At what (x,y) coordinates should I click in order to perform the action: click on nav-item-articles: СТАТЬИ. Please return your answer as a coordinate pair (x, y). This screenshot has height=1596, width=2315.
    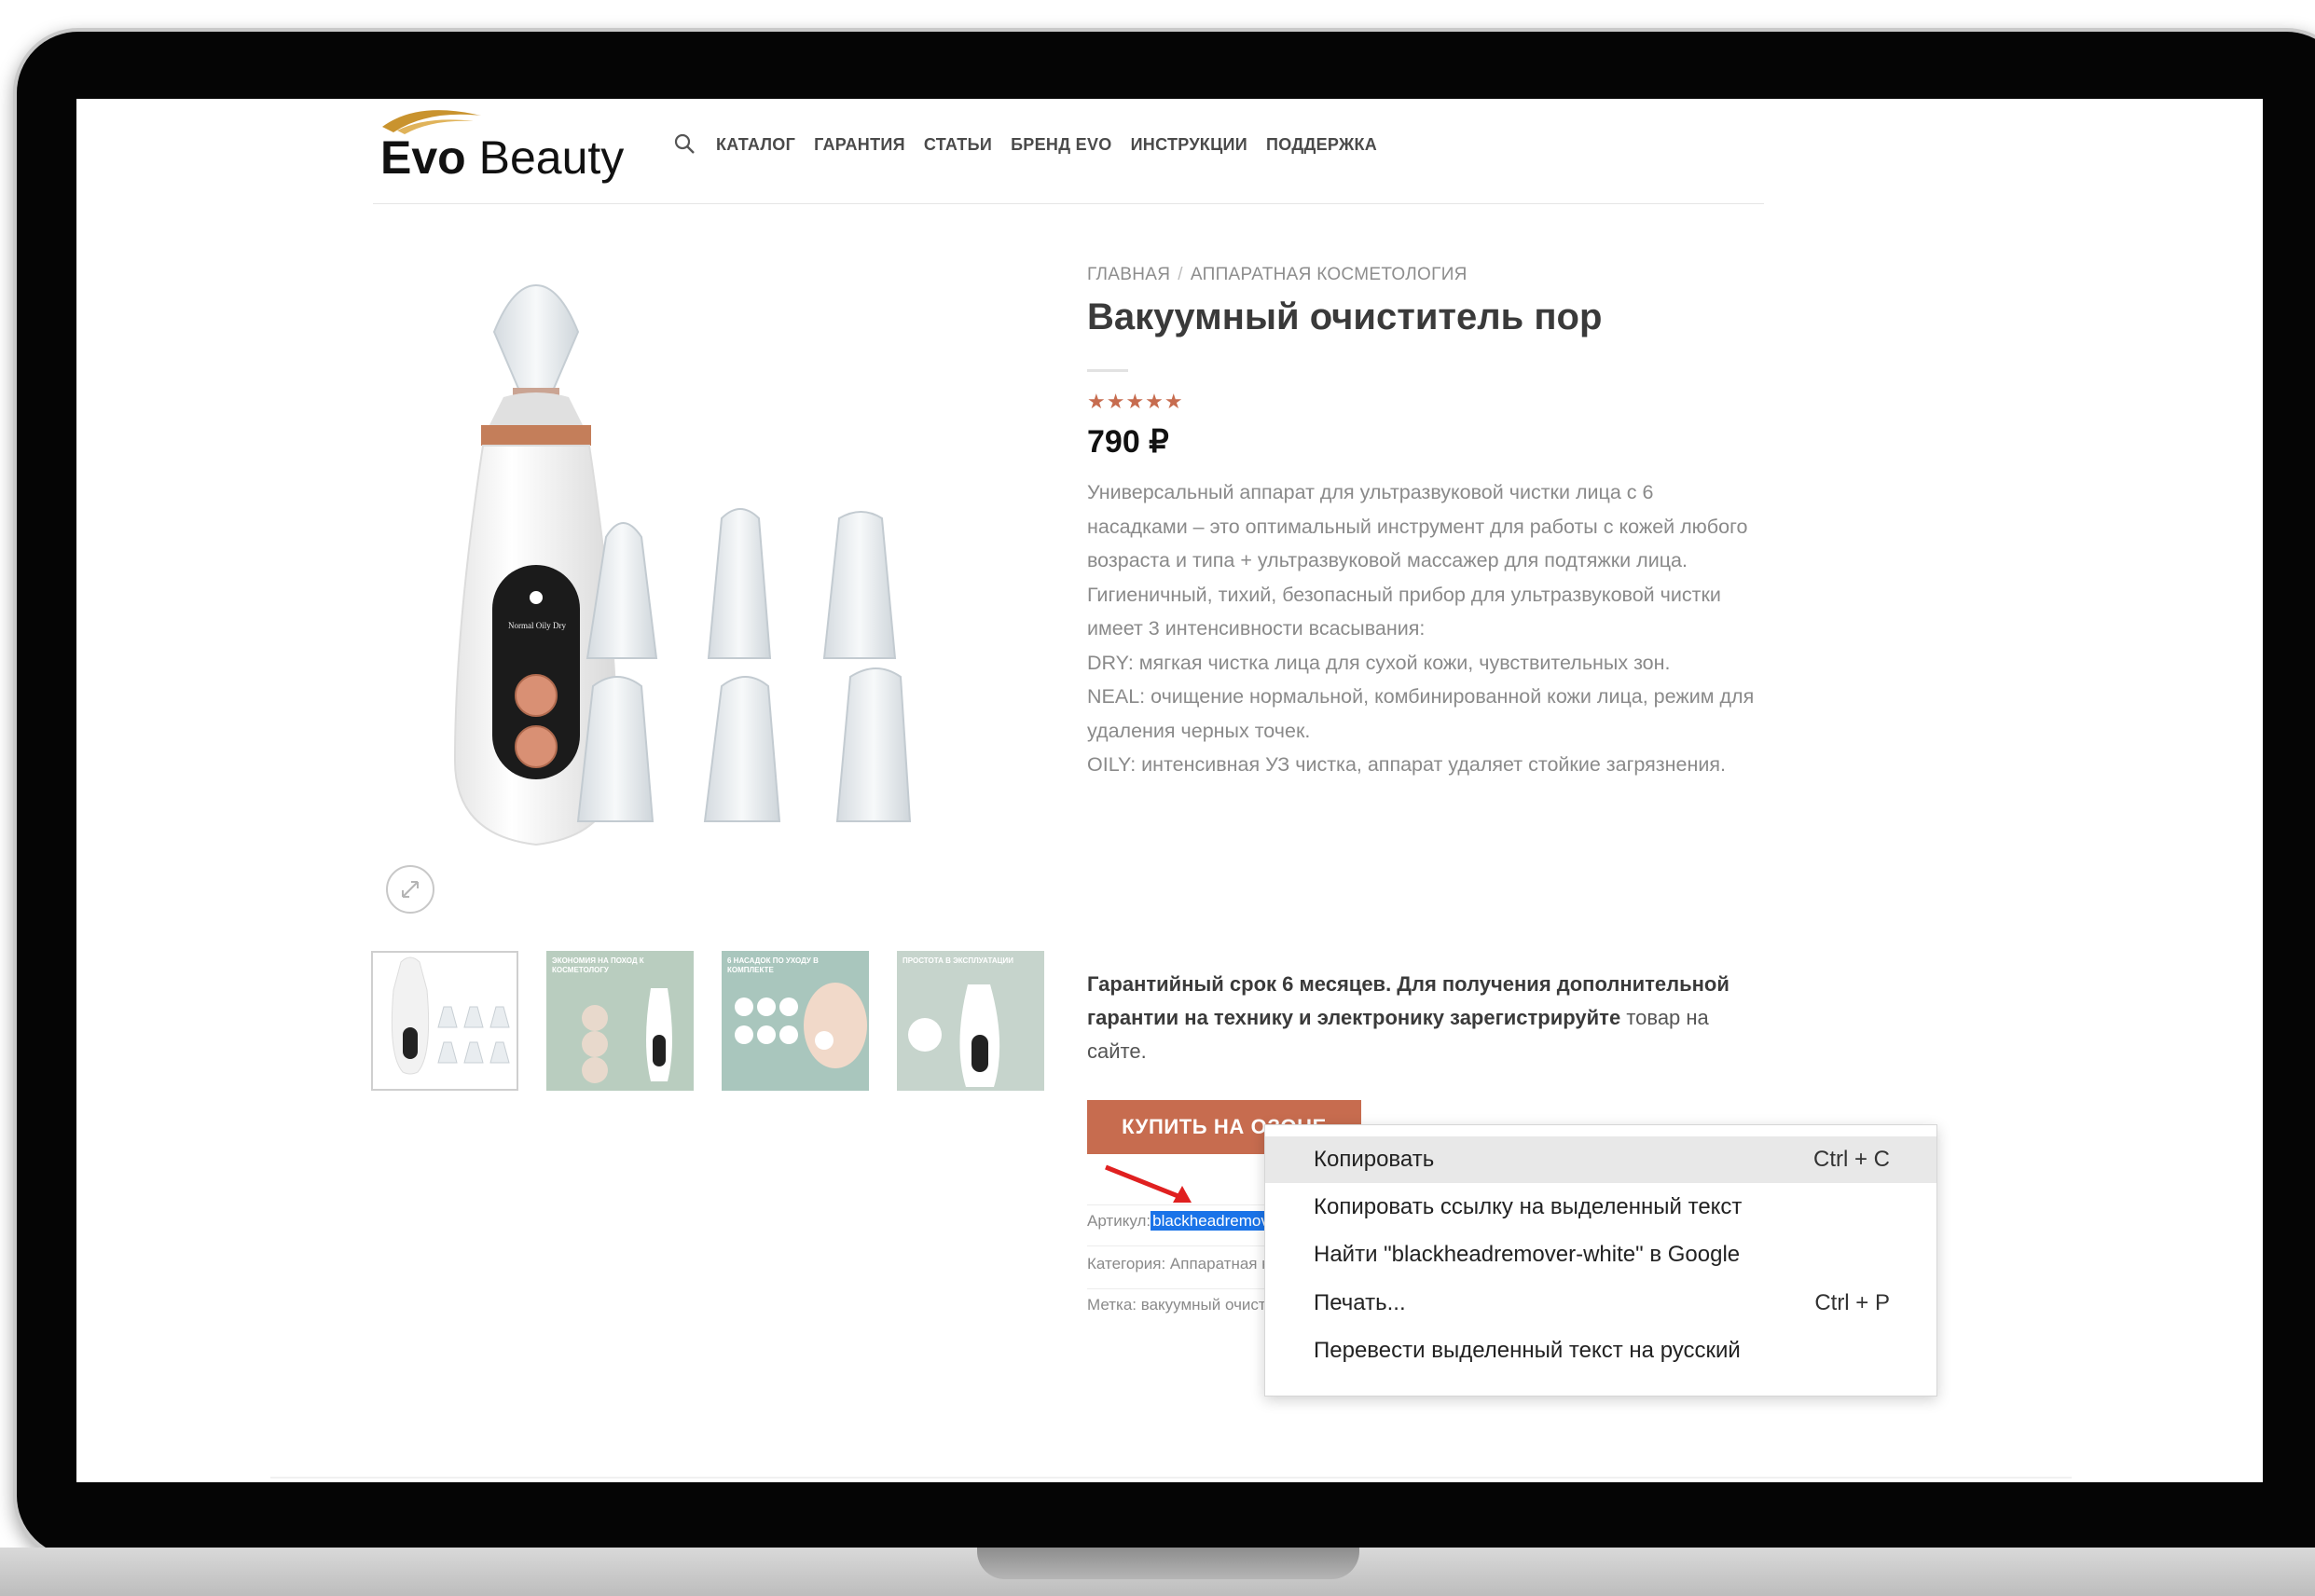
    Looking at the image, I should click on (958, 145).